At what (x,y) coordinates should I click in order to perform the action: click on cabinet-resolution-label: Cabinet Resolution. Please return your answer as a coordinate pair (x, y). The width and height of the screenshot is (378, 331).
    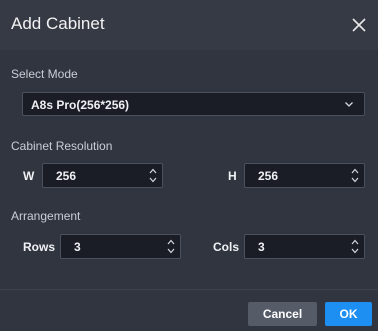
    Looking at the image, I should click on (62, 146).